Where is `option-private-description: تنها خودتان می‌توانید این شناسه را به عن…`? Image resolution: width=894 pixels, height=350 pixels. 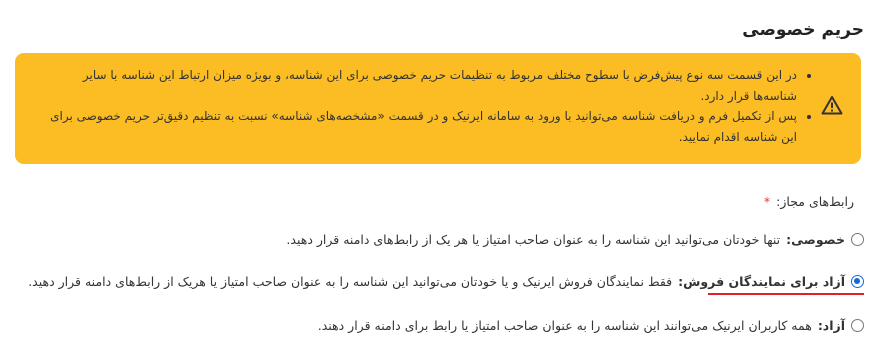 option-private-description: تنها خودتان می‌توانید این شناسه را به عن… is located at coordinates (533, 239).